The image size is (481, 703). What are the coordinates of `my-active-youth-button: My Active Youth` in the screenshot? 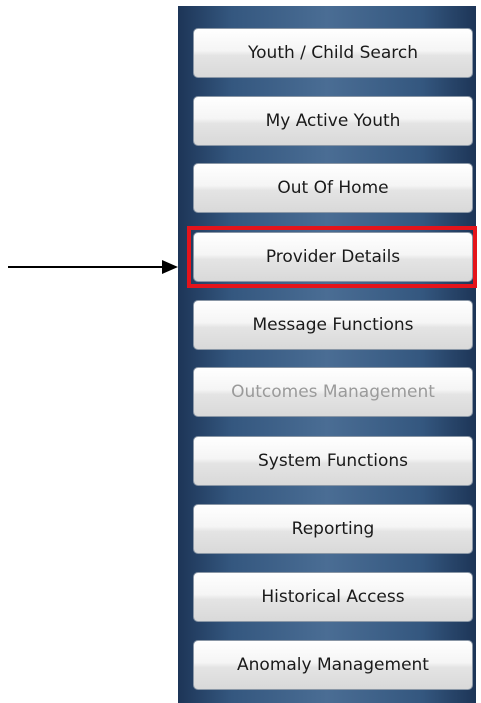 It's located at (333, 121).